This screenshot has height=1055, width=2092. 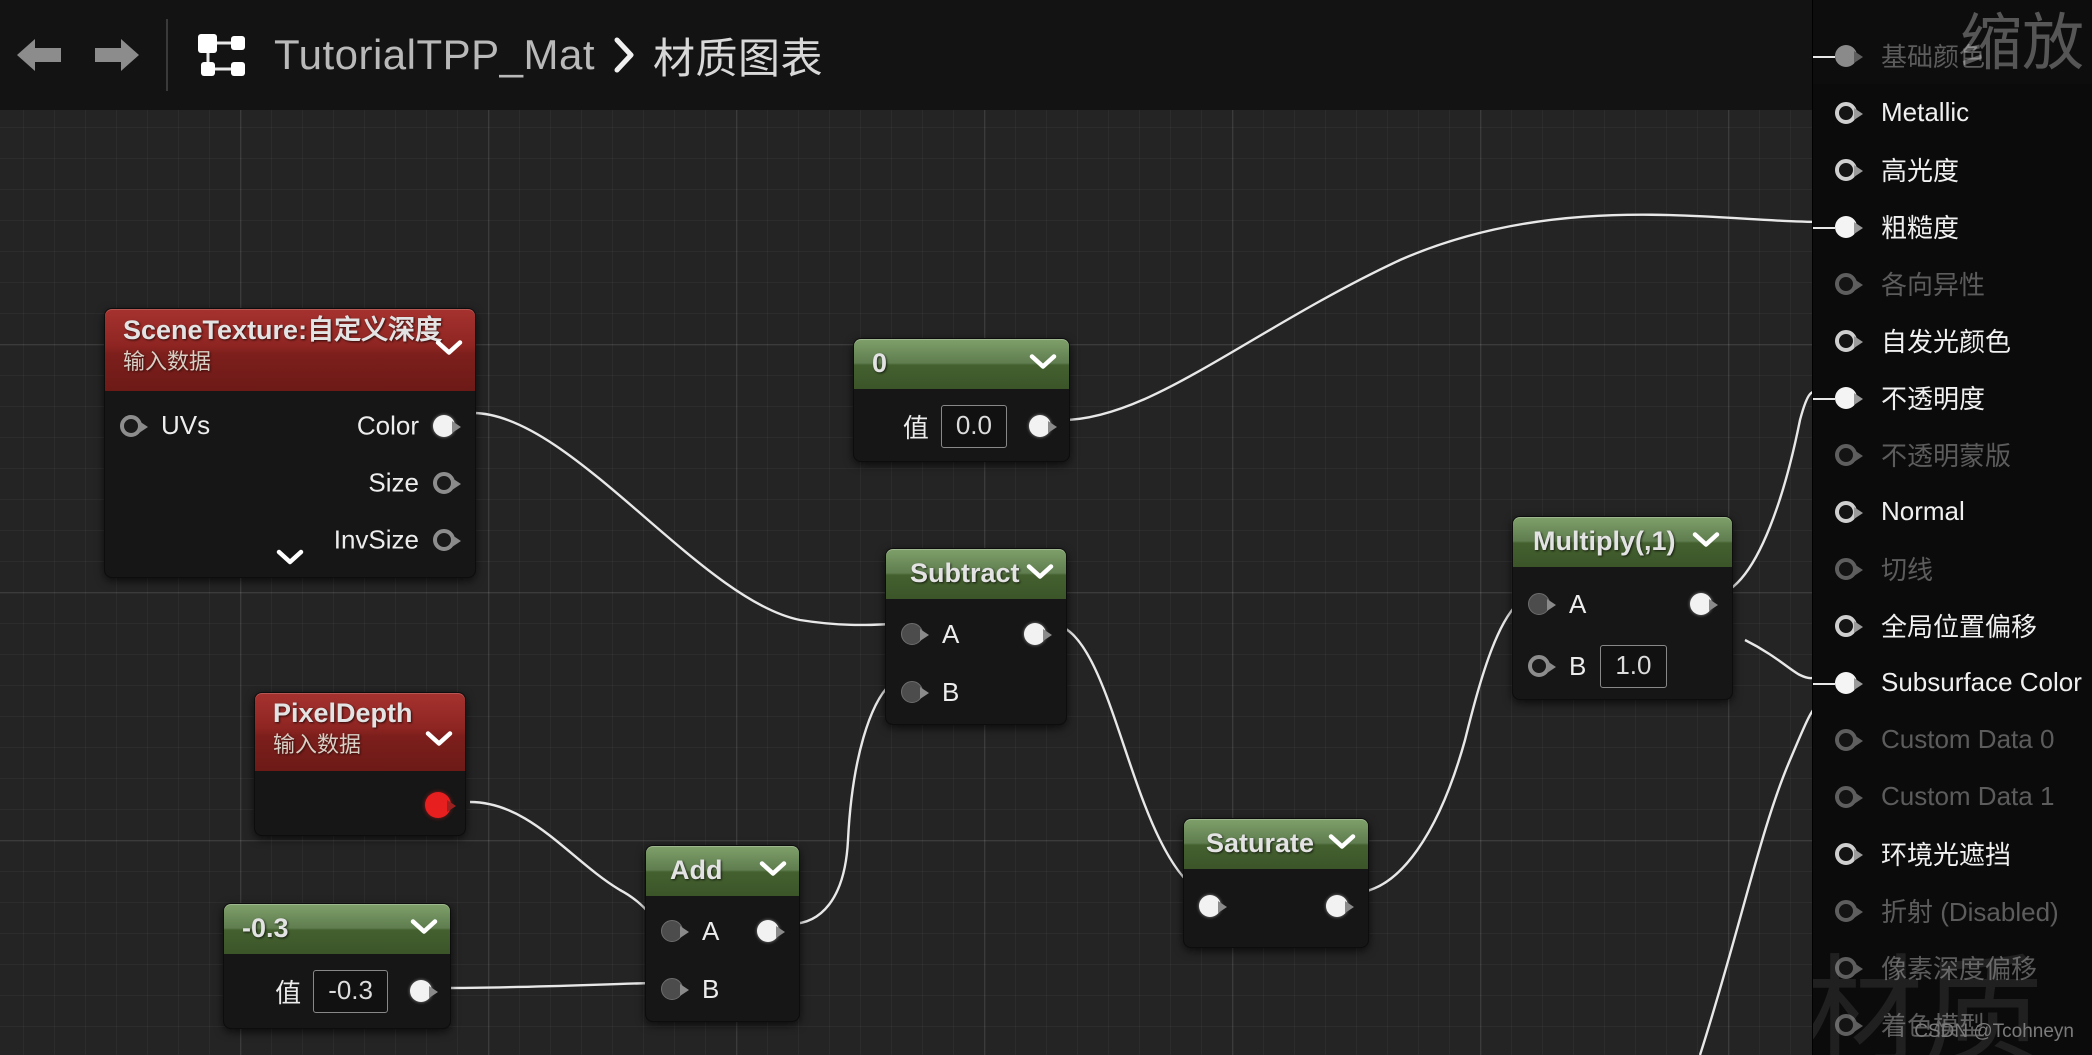 What do you see at coordinates (350, 991) in the screenshot?
I see `value-field: -0.3` at bounding box center [350, 991].